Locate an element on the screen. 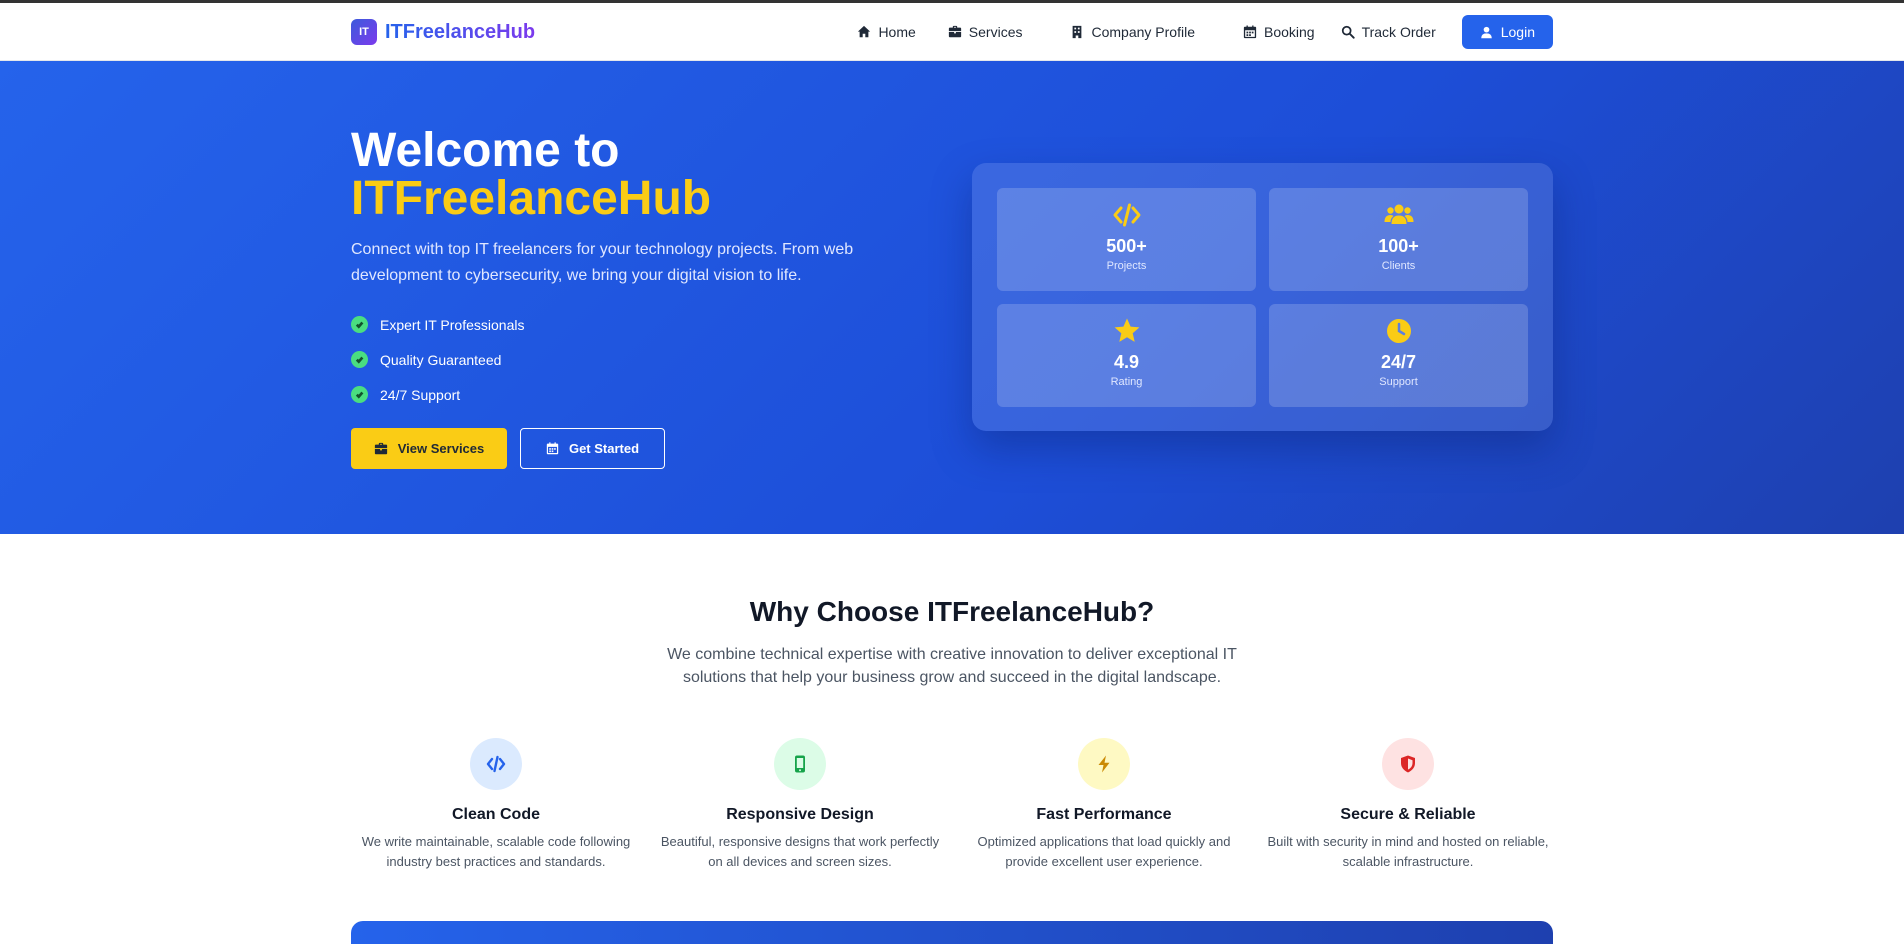 The image size is (1904, 944). stat-label: Support is located at coordinates (1398, 382).